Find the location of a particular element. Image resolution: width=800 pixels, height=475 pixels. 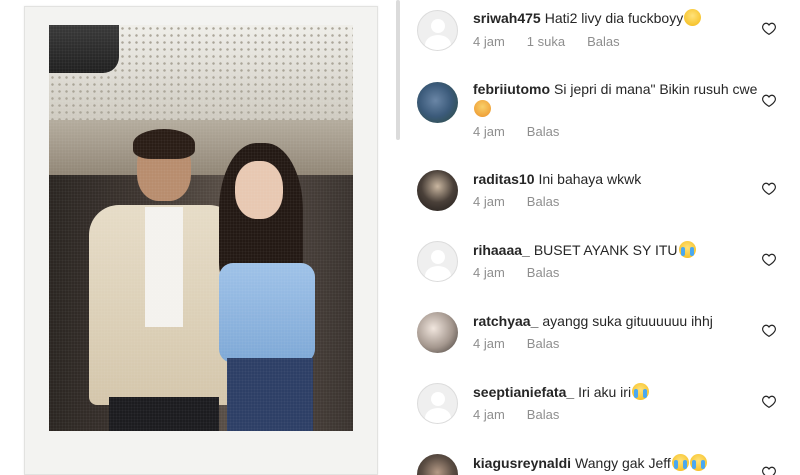

comment-meta: 4 jam 1 suka Balas is located at coordinates (557, 41).